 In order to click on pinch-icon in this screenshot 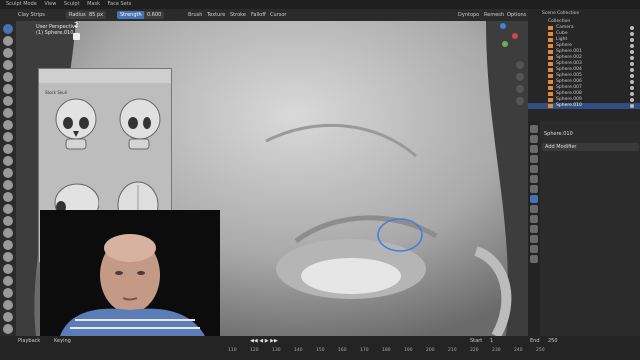, I will do `click(8, 197)`.